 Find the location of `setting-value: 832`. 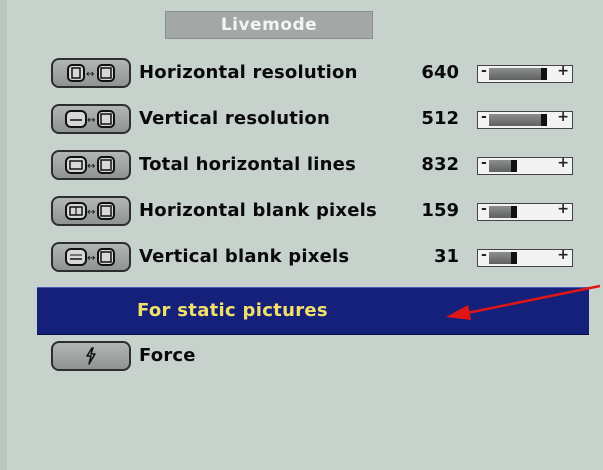

setting-value: 832 is located at coordinates (440, 164).